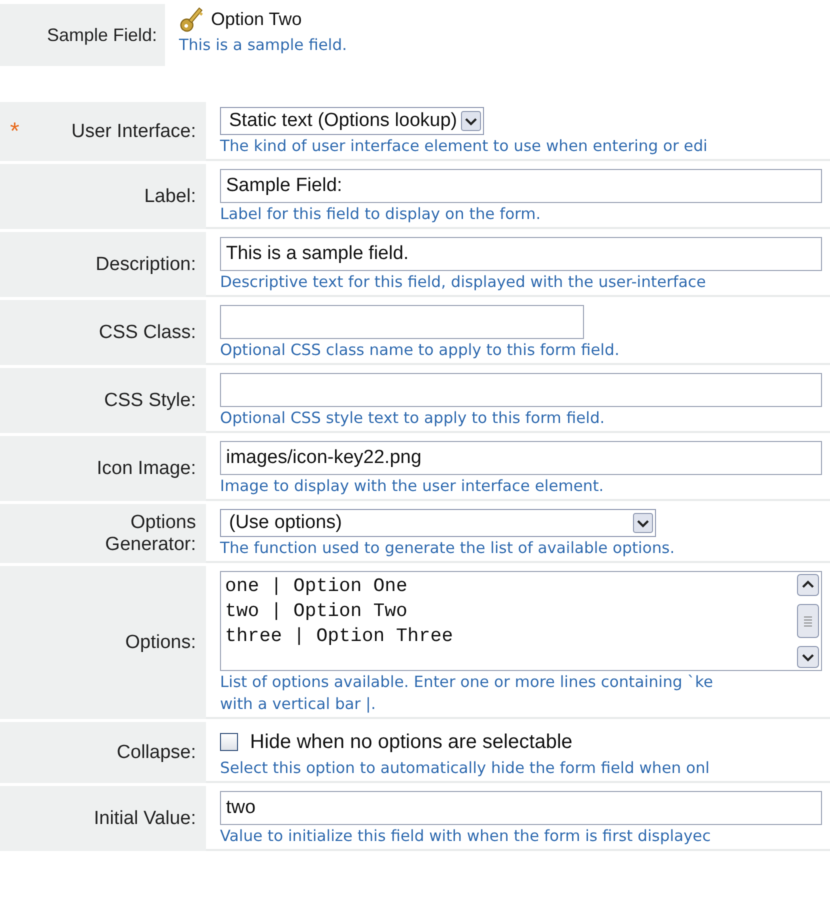 This screenshot has height=905, width=830. What do you see at coordinates (156, 753) in the screenshot?
I see `field-label: Collapse:` at bounding box center [156, 753].